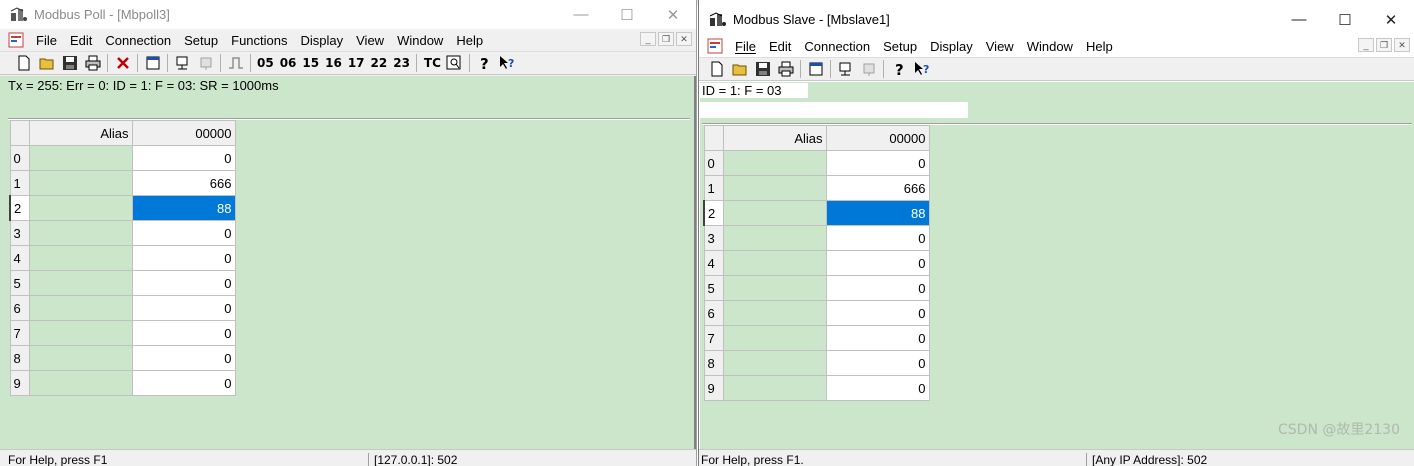  I want to click on menu-connection: Connection, so click(138, 40).